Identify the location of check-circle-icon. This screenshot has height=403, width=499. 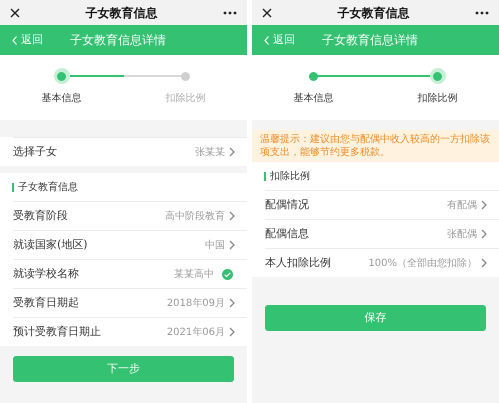
(227, 274).